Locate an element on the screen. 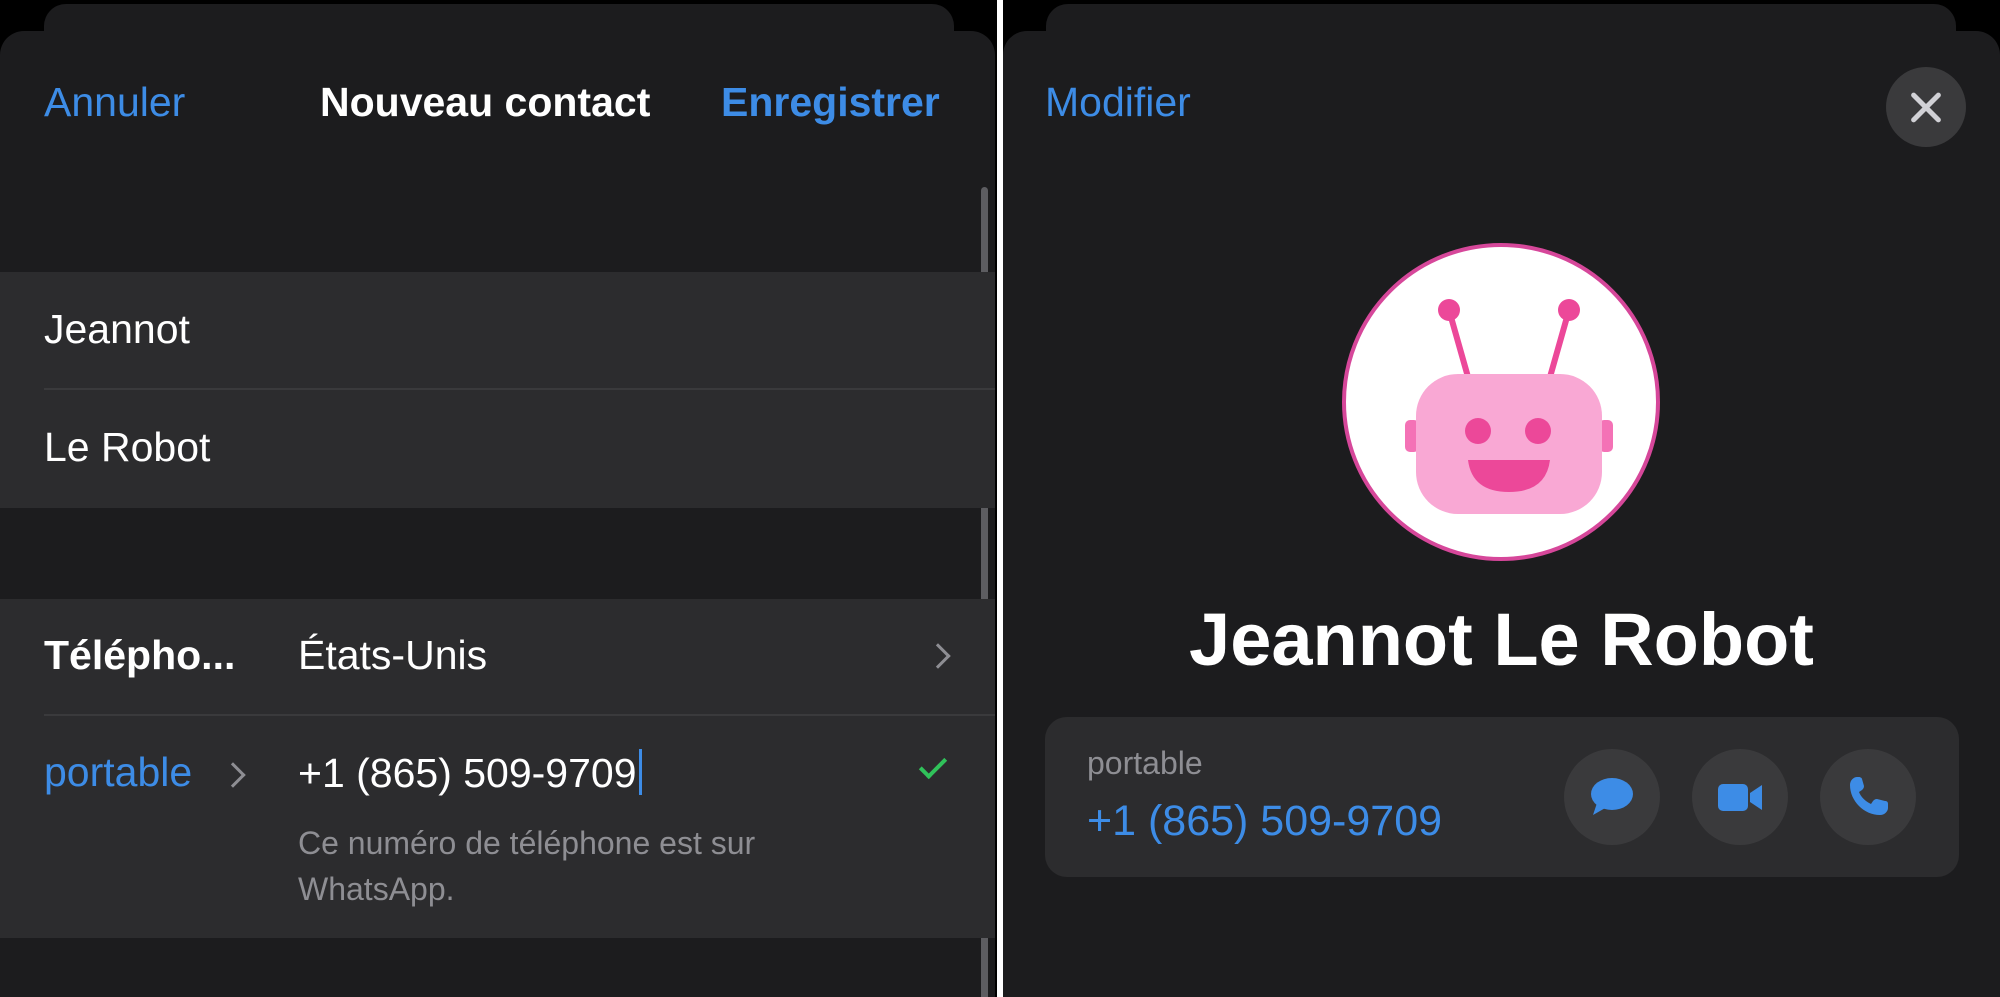 This screenshot has width=2000, height=997. country-row: Télépho... États-Unis is located at coordinates (497, 657).